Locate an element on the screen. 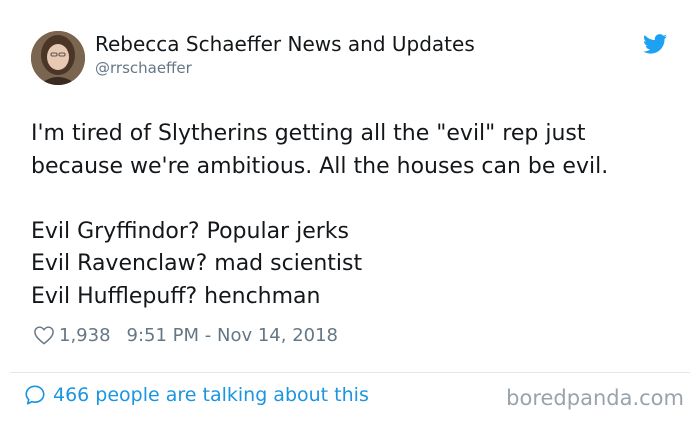  divider is located at coordinates (350, 372).